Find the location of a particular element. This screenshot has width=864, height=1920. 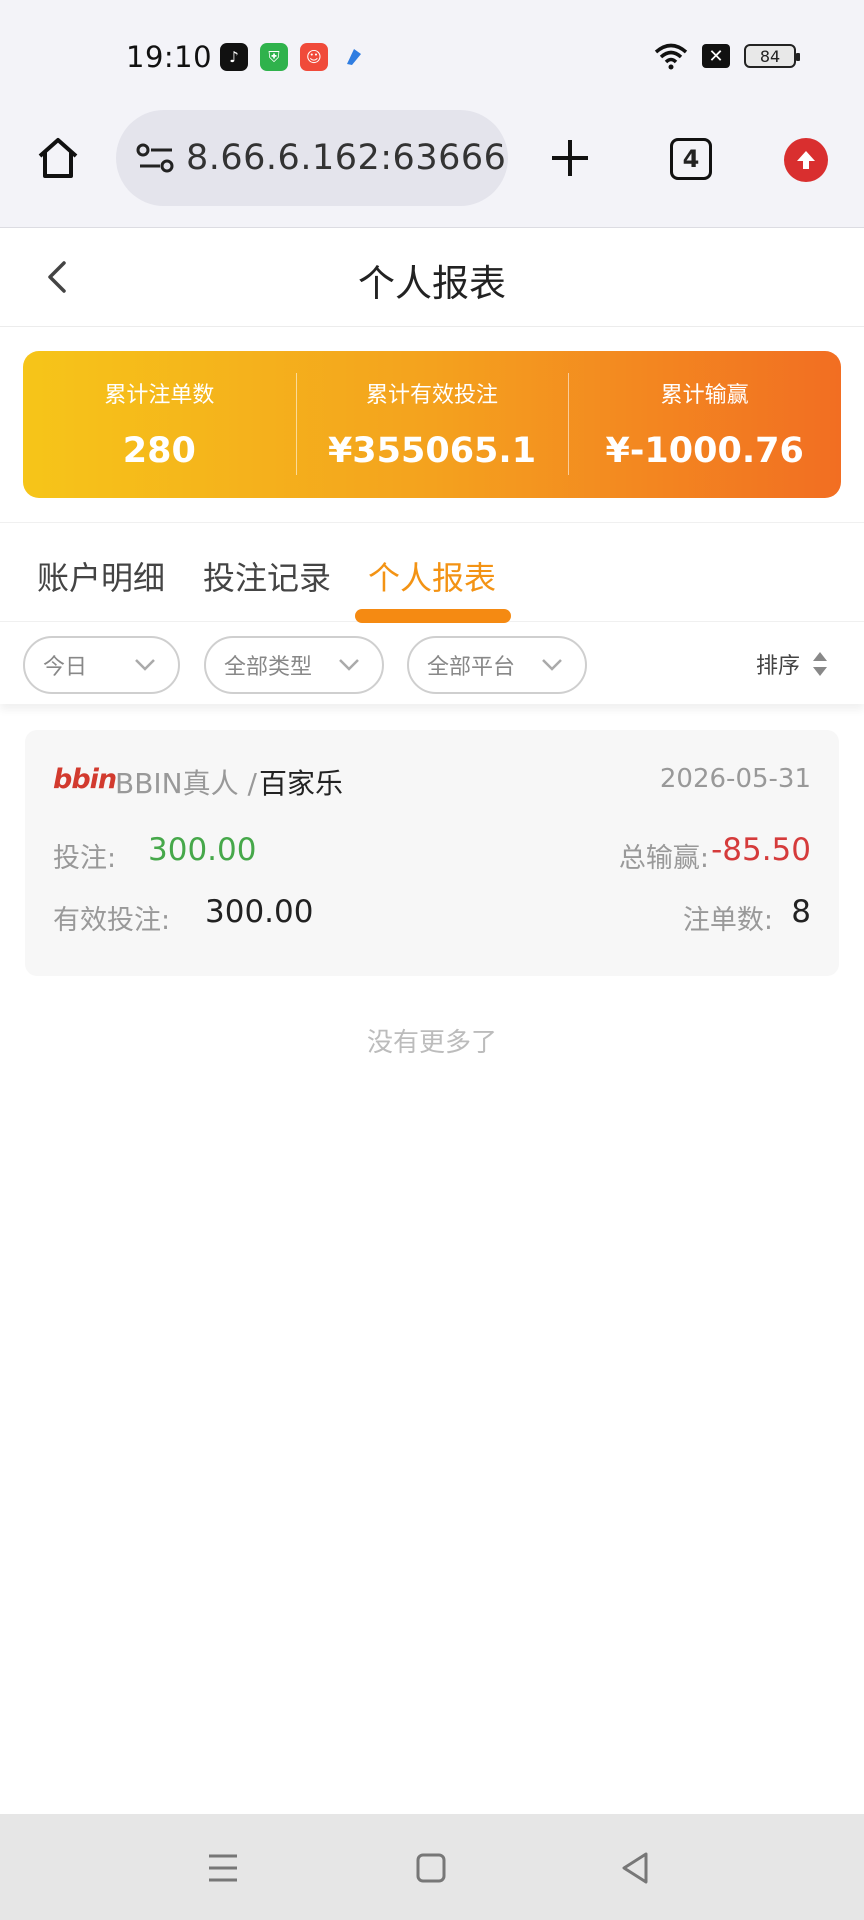

menu-icon is located at coordinates (223, 1868).